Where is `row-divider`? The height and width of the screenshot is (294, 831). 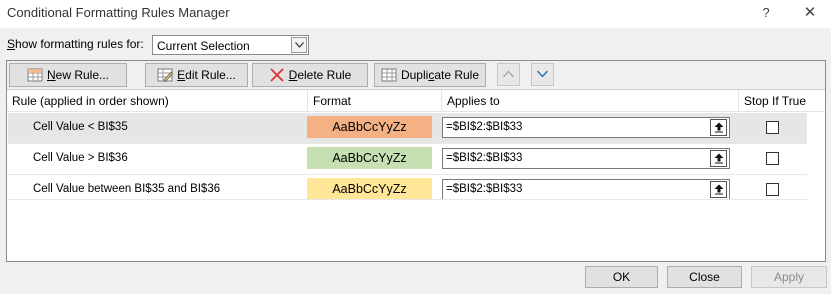
row-divider is located at coordinates (407, 199).